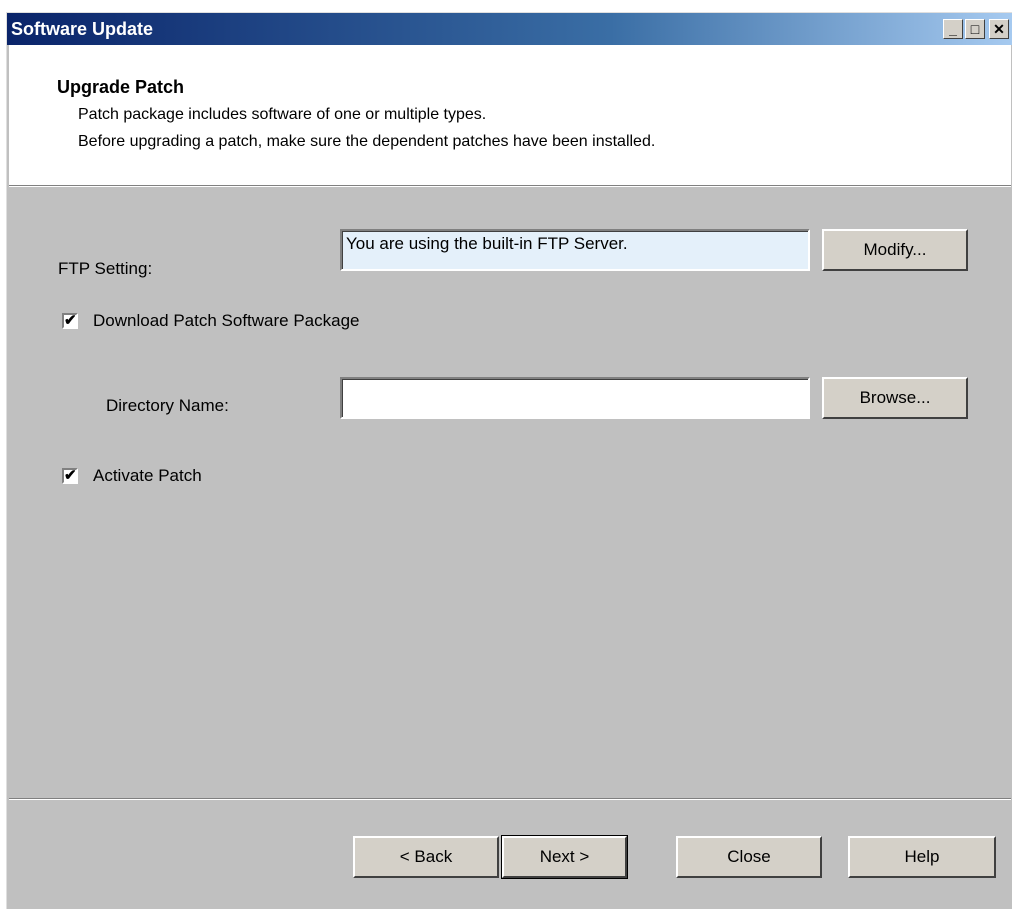 The image size is (1012, 909). I want to click on activate-patch-checkbox: ✔, so click(70, 476).